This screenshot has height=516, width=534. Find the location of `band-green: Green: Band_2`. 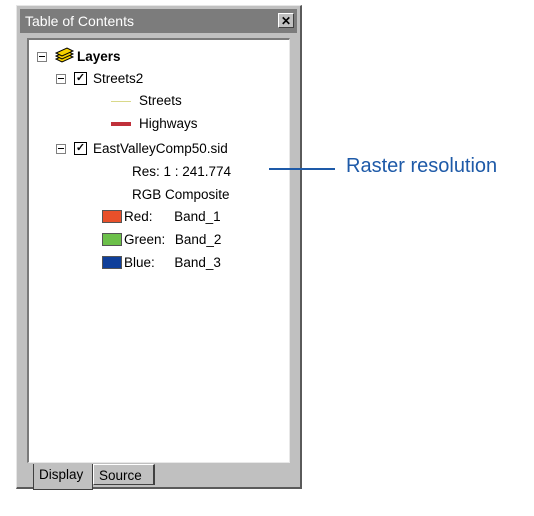

band-green: Green: Band_2 is located at coordinates (172, 240).